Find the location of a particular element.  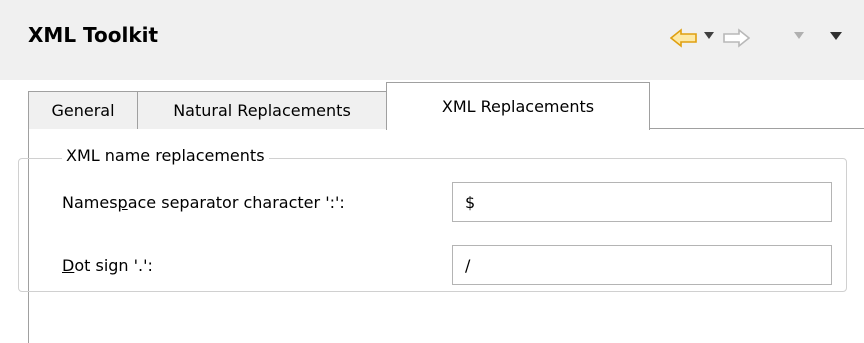

label-text-post: ace separator character ':': is located at coordinates (236, 202).